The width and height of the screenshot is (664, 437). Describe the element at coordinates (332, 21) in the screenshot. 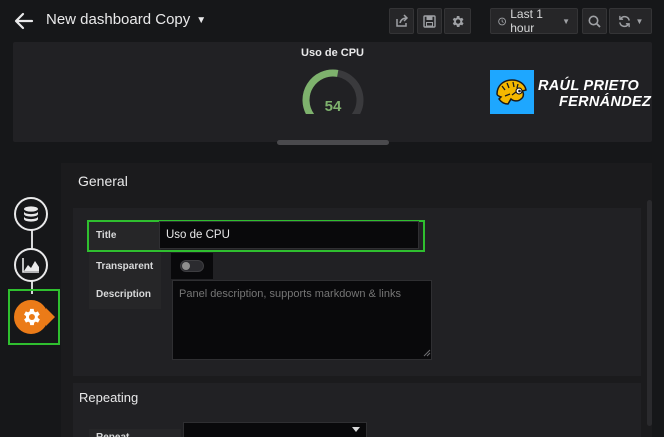

I see `top-navbar: New dashboard Copy ▼ Last 1 hour ▼ ▼` at that location.